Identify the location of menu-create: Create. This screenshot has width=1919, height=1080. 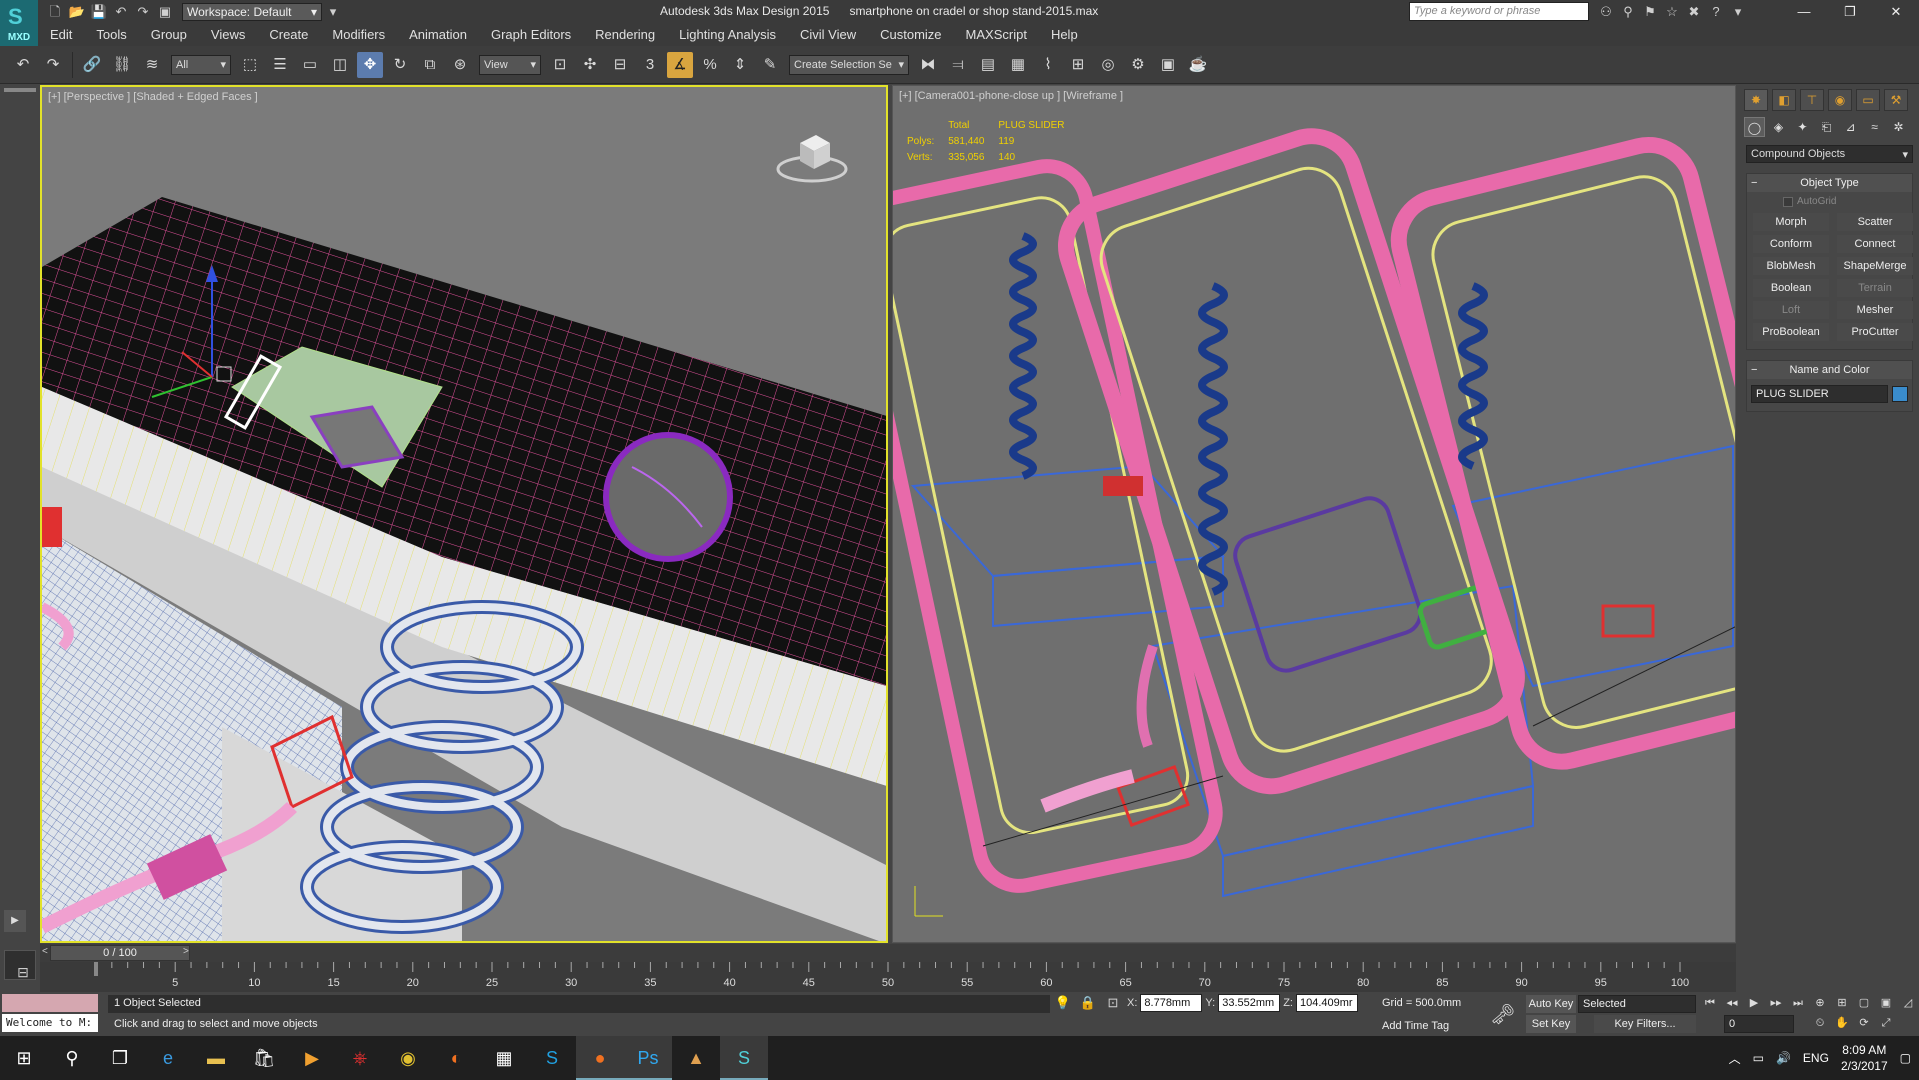
(288, 35).